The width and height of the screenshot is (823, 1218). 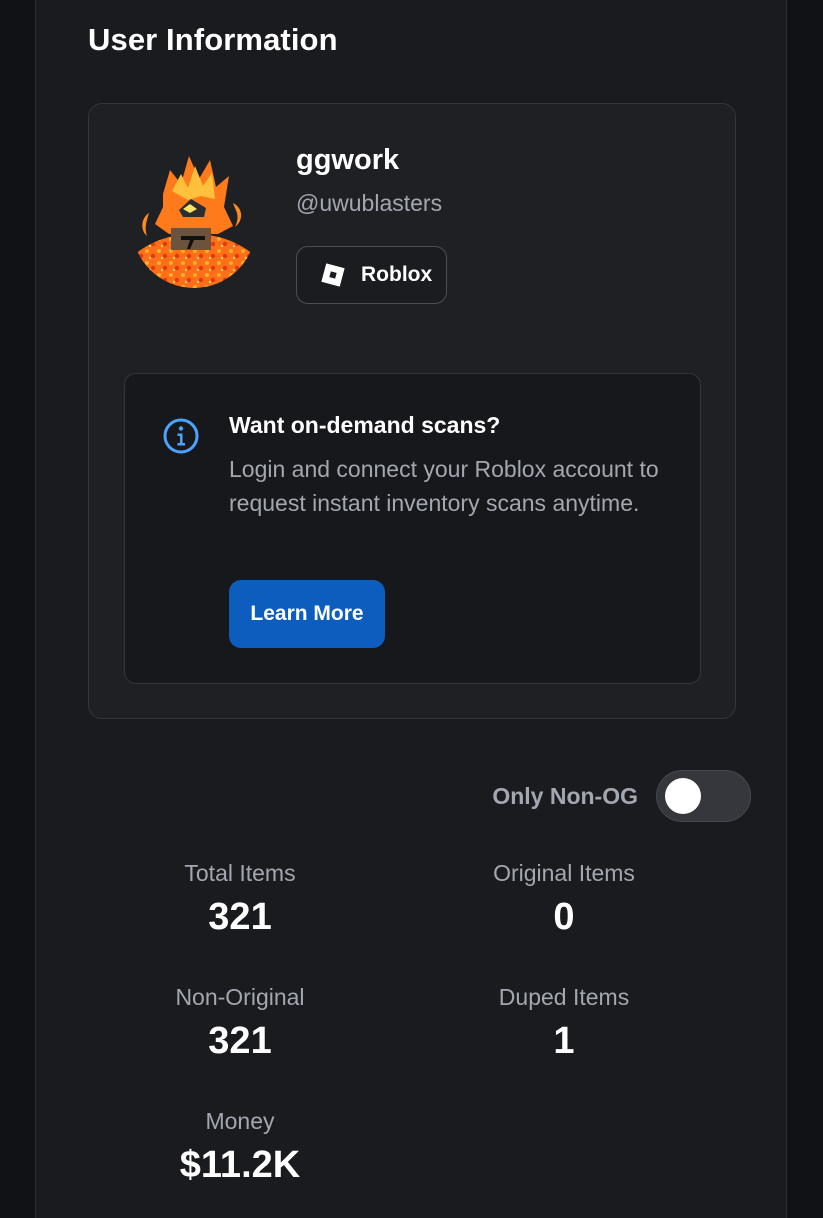 I want to click on roblox-platform-badge: Roblox, so click(x=371, y=275).